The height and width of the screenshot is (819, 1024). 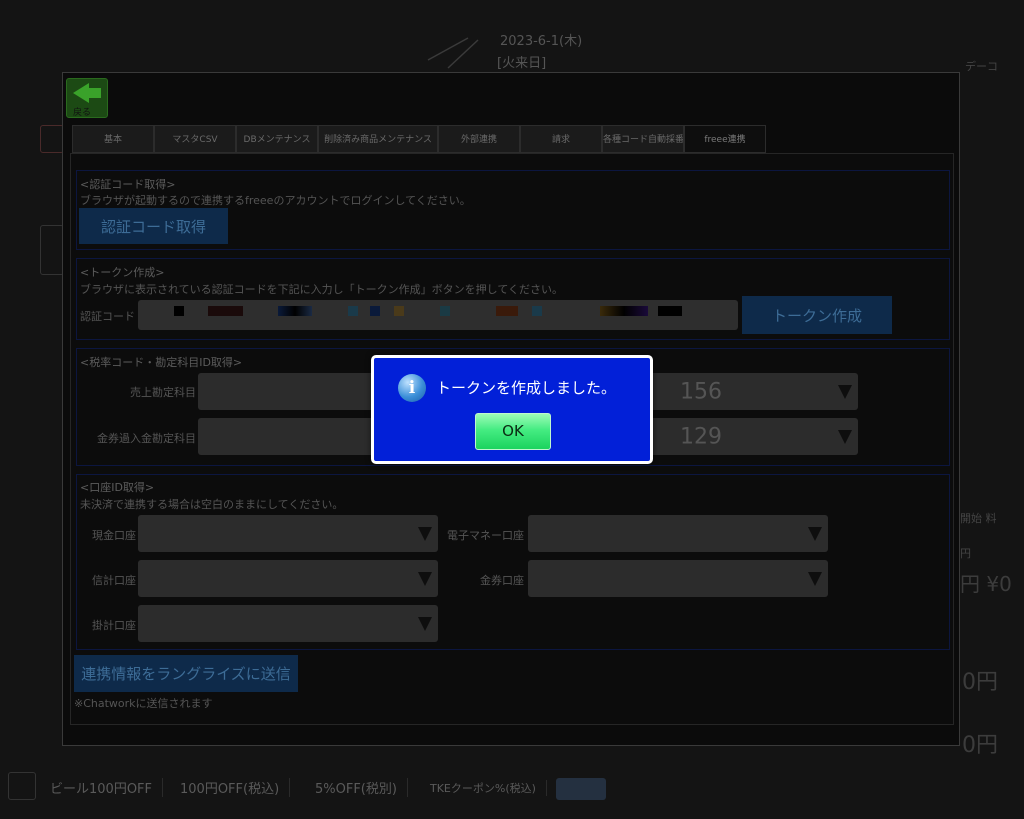 What do you see at coordinates (114, 535) in the screenshot?
I see `cash-account-label: 現金口座` at bounding box center [114, 535].